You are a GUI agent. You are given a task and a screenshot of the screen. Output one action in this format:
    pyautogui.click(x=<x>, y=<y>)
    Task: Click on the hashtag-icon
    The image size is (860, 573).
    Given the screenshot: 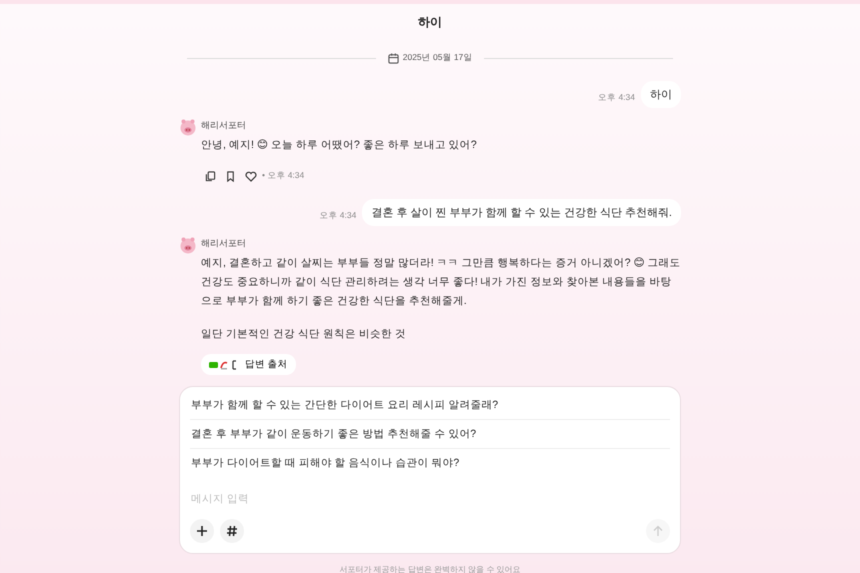 What is the action you would take?
    pyautogui.click(x=232, y=531)
    